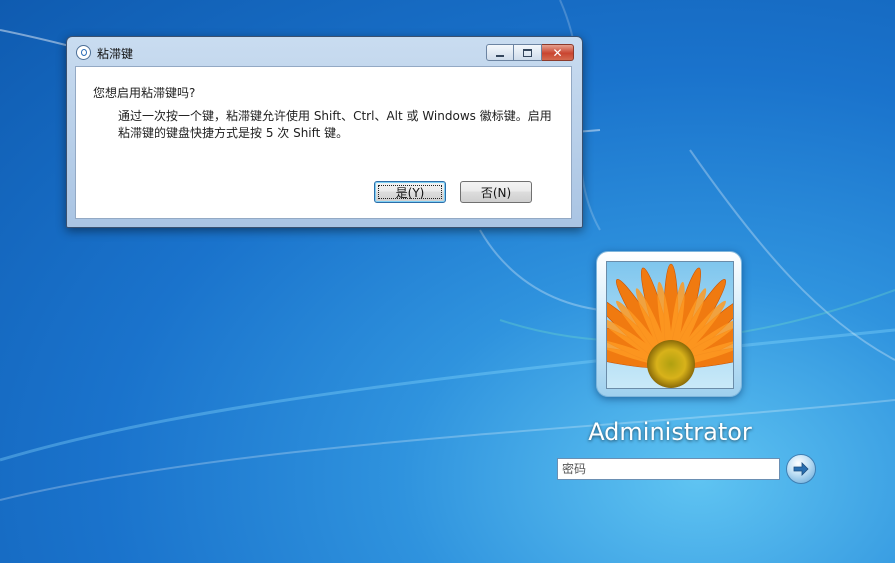 This screenshot has width=895, height=563. What do you see at coordinates (500, 52) in the screenshot?
I see `minimize-button` at bounding box center [500, 52].